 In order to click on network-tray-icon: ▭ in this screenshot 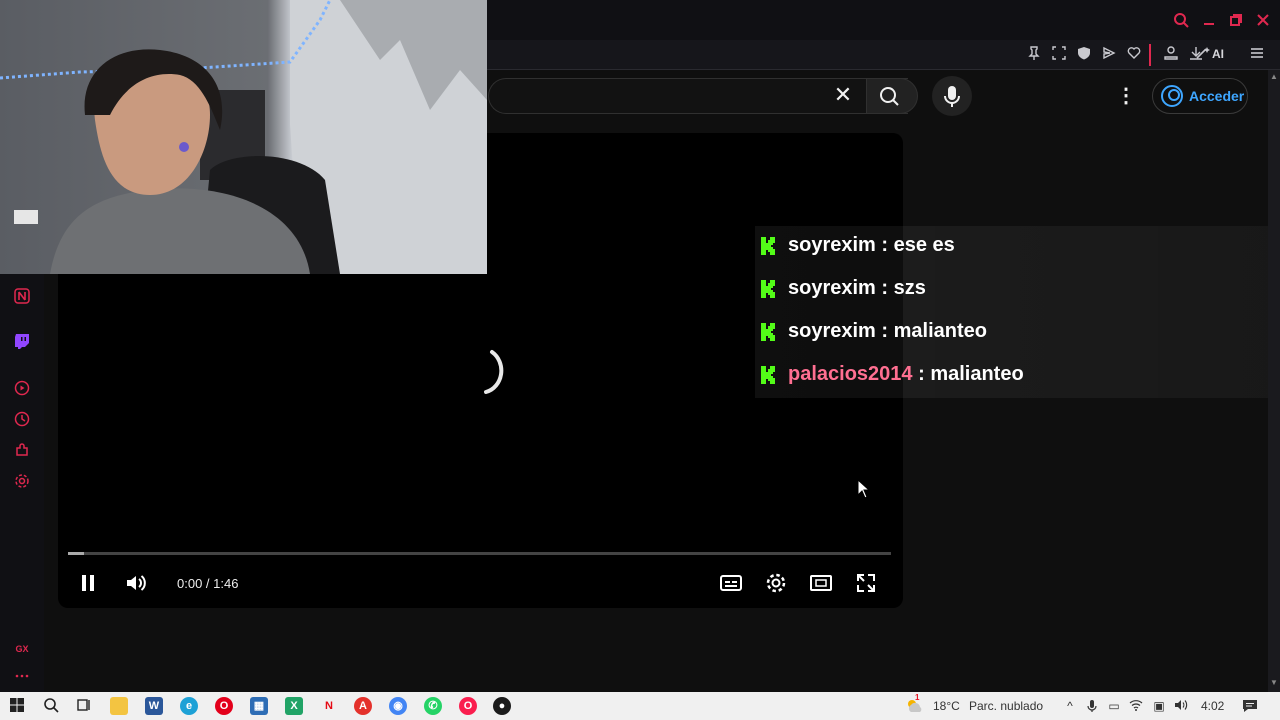, I will do `click(1114, 706)`.